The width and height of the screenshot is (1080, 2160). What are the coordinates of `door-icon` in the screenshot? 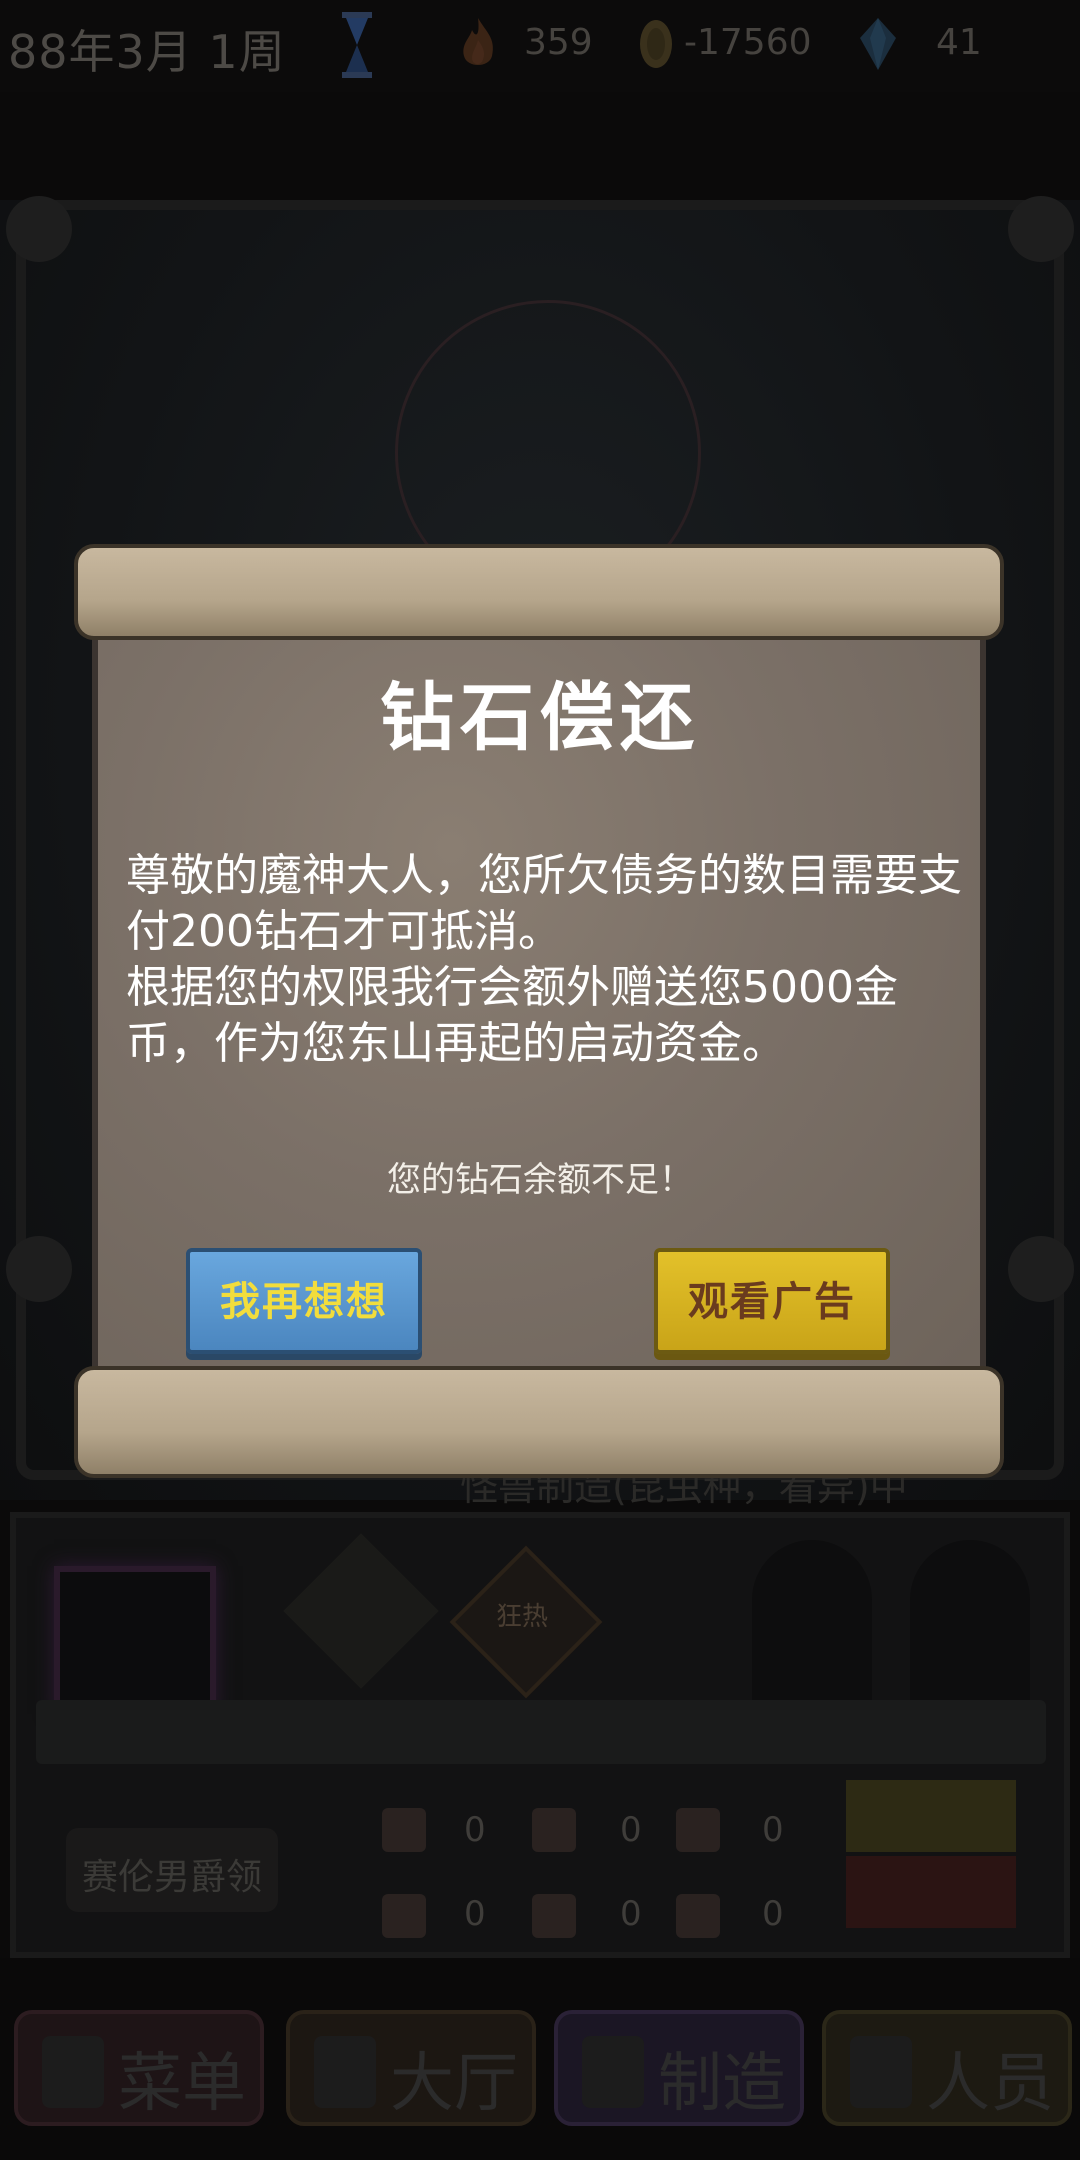 It's located at (345, 2072).